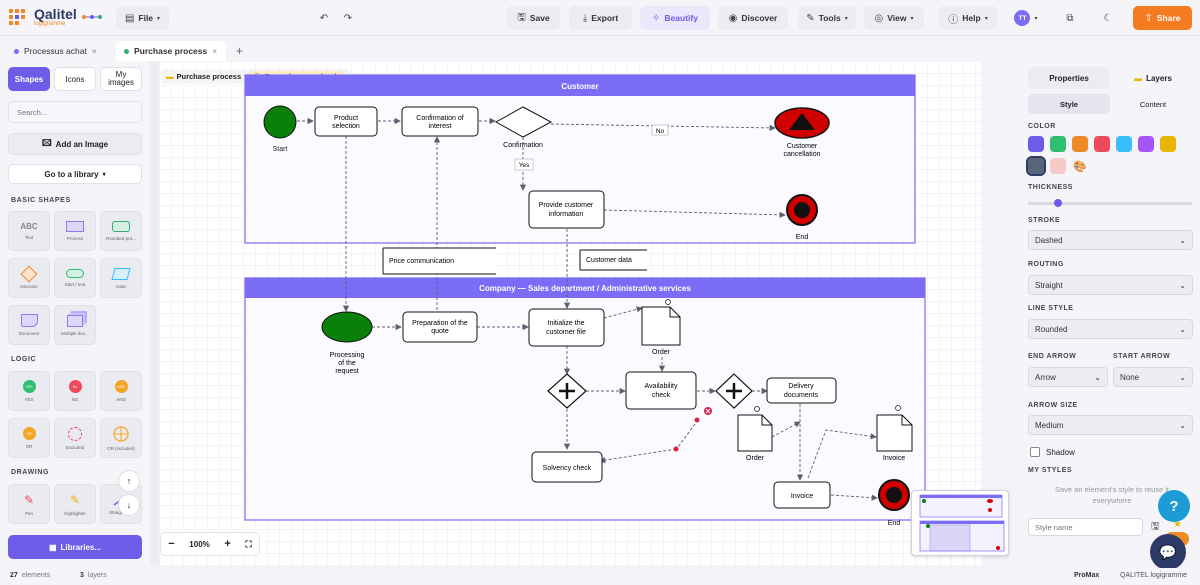  Describe the element at coordinates (801, 395) in the screenshot. I see `task-label: documents` at that location.